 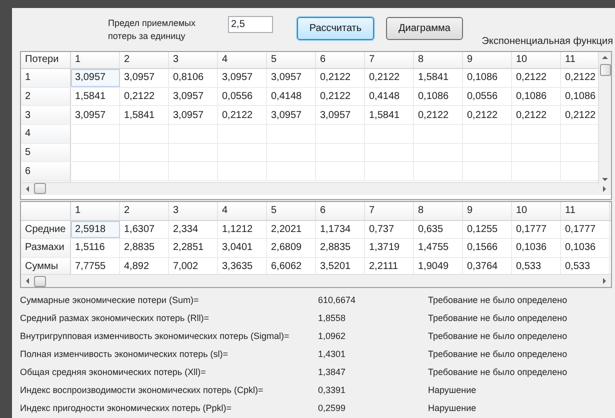 I want to click on table-cell: 3,0401, so click(x=242, y=248).